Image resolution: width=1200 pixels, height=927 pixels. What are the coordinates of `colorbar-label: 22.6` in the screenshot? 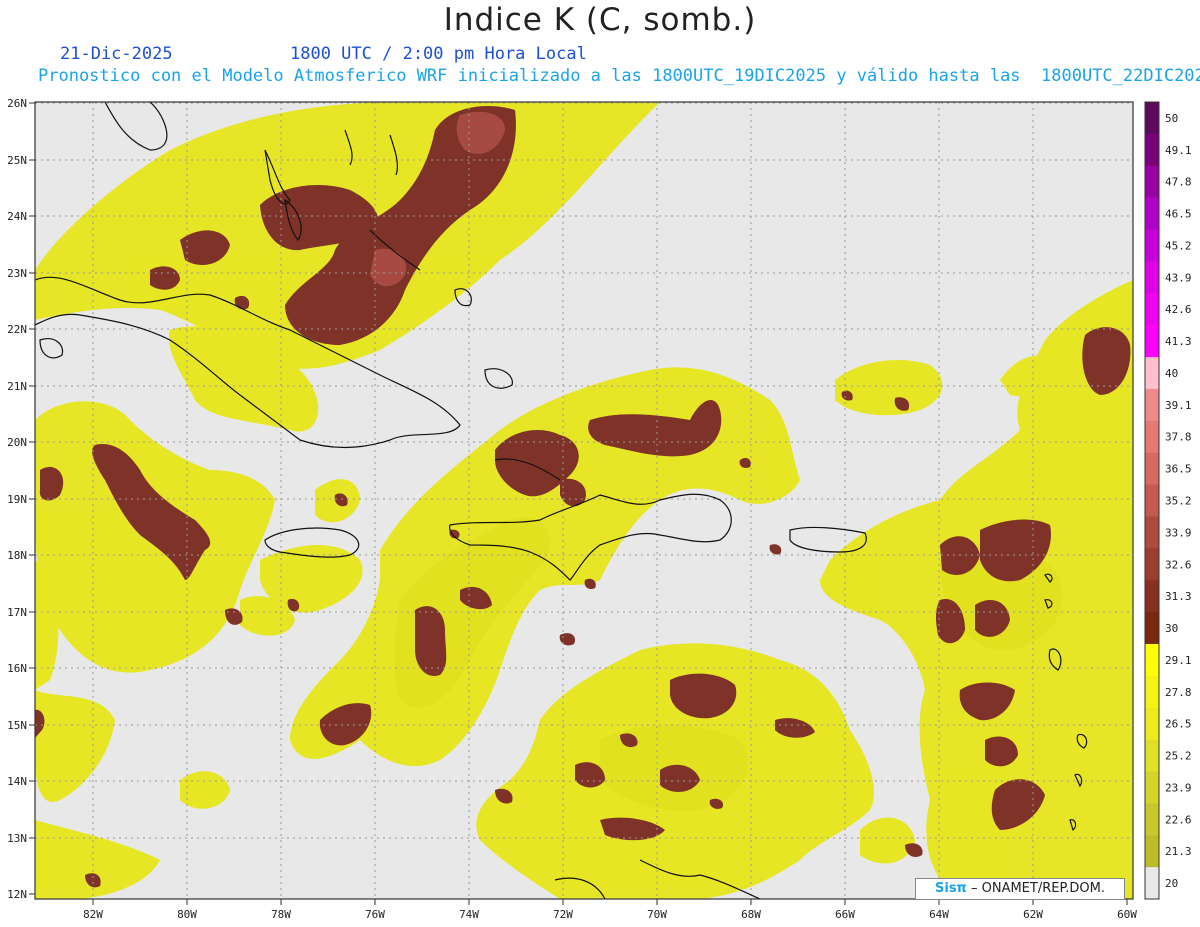 It's located at (1178, 819).